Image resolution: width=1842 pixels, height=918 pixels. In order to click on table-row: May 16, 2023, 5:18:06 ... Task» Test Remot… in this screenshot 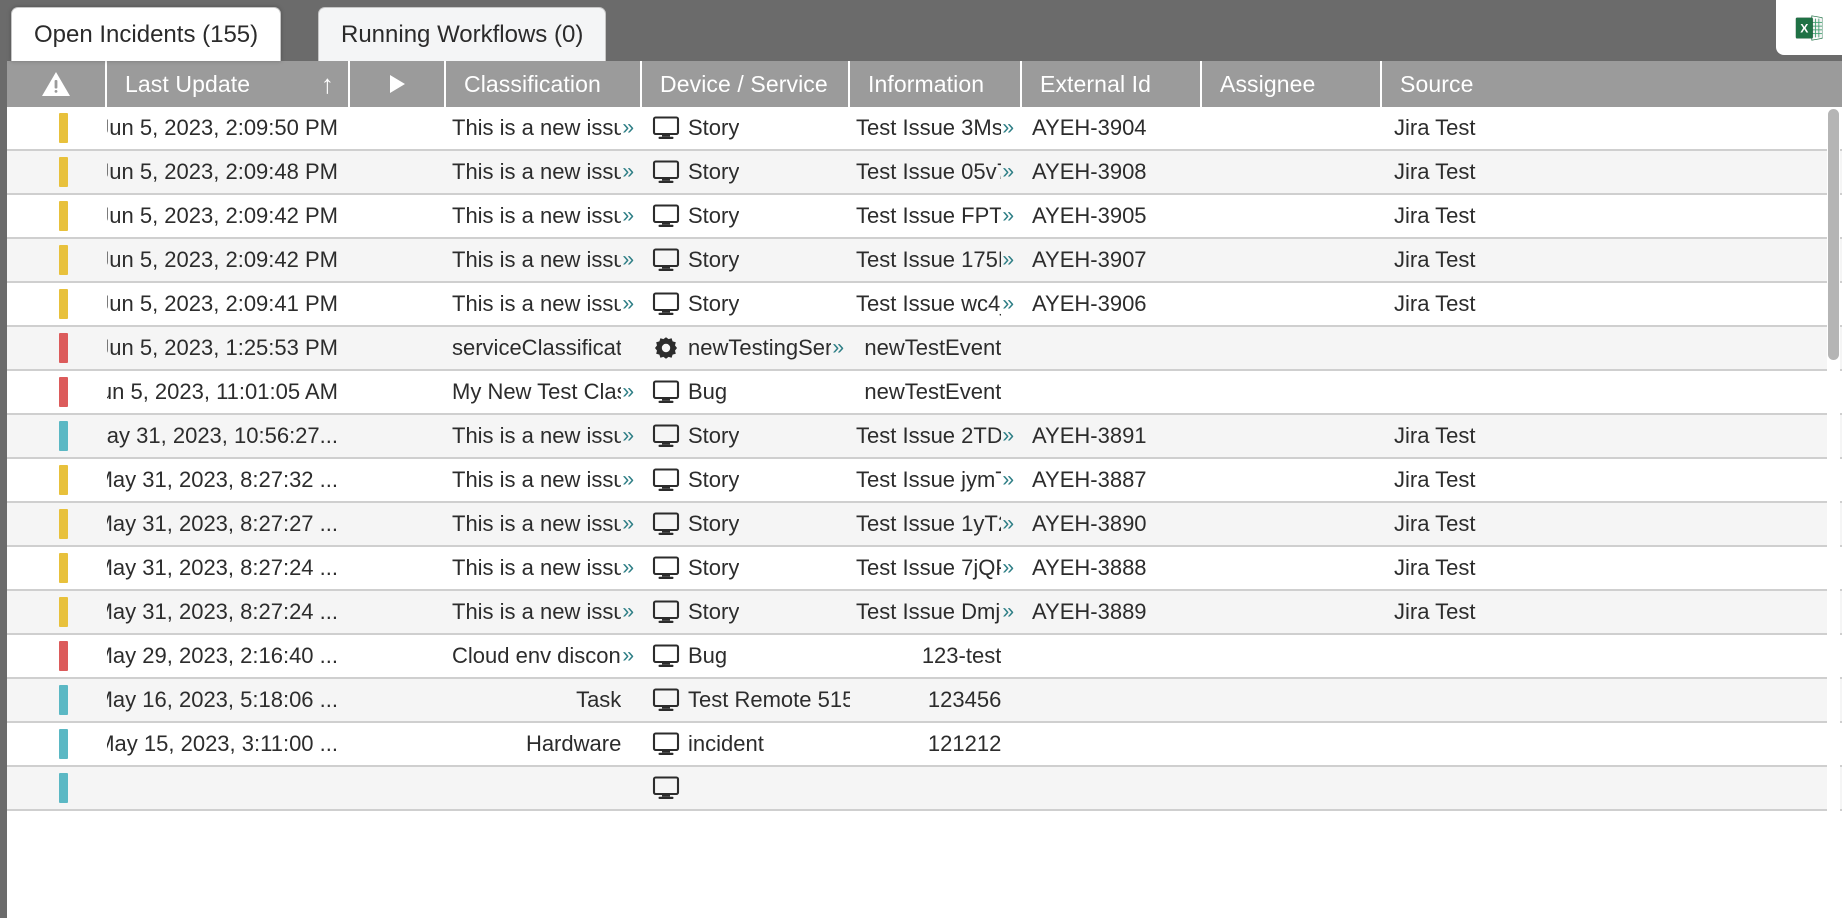, I will do `click(924, 701)`.